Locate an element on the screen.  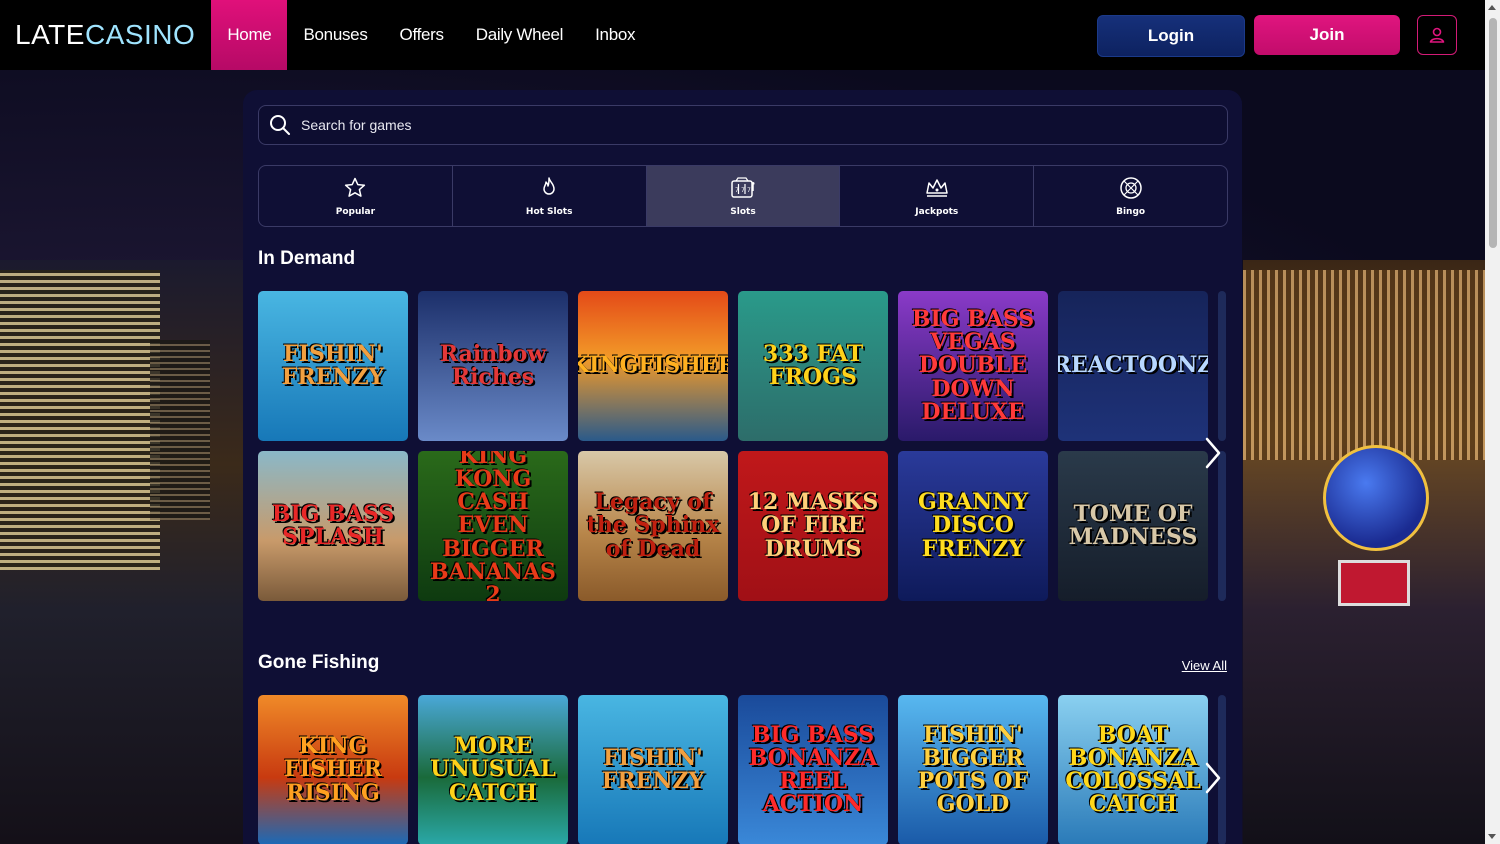
background-building is located at coordinates (180, 430).